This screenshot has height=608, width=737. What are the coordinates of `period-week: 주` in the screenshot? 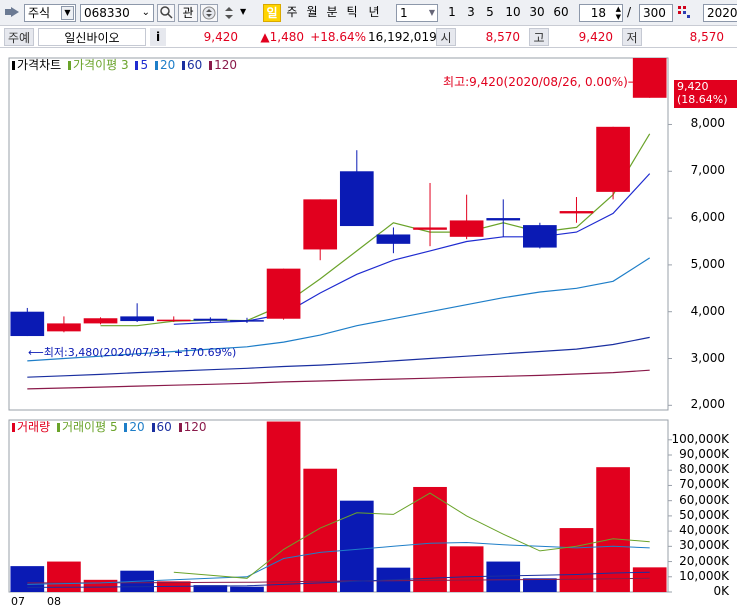 It's located at (292, 13).